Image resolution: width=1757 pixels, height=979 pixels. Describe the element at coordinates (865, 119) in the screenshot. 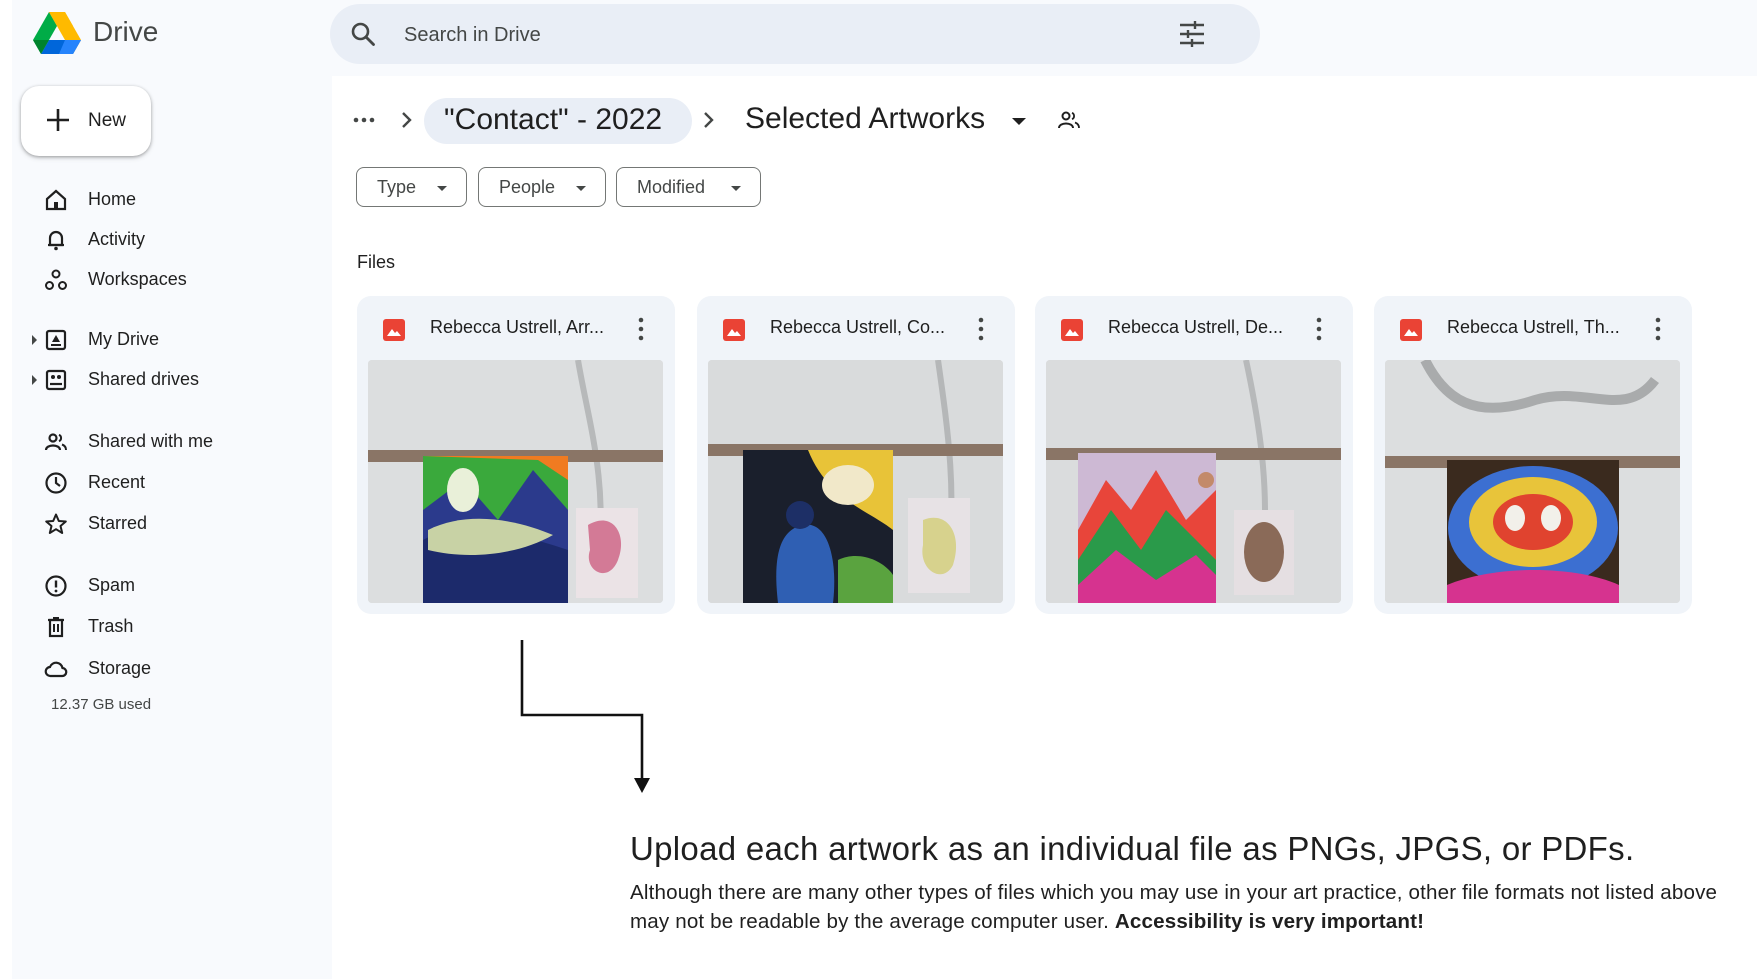

I see `breadcrumb-current: Selected Artworks` at that location.